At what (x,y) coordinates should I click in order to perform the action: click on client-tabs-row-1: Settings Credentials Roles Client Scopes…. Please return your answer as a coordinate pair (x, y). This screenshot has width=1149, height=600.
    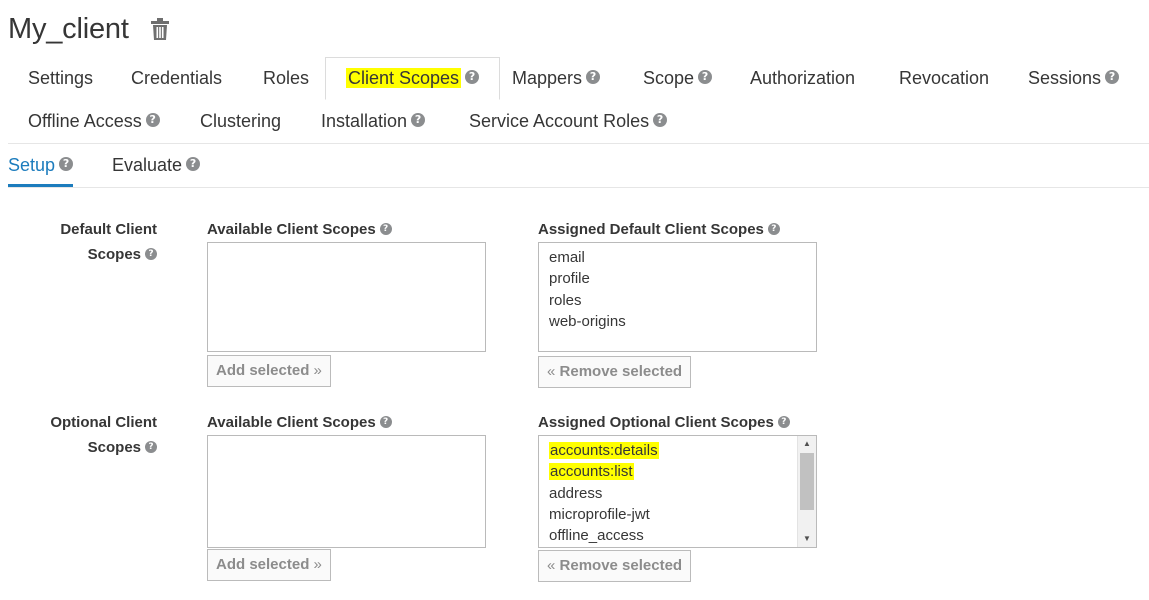
    Looking at the image, I should click on (578, 78).